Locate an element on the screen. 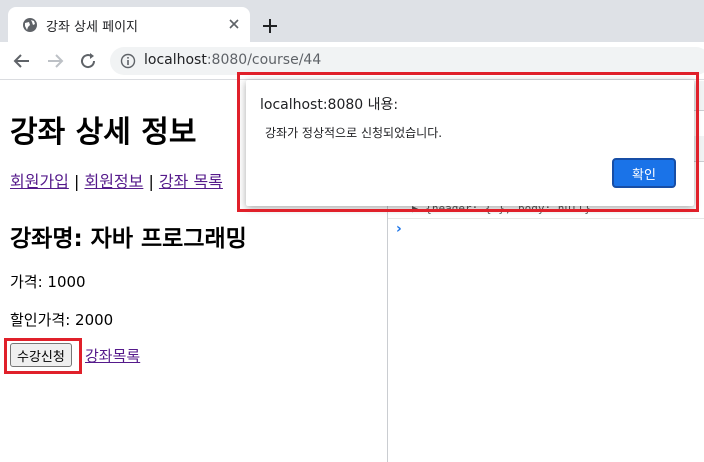  nav-links: 회원가입 | 회원정보 | 강좌 목록 is located at coordinates (116, 180).